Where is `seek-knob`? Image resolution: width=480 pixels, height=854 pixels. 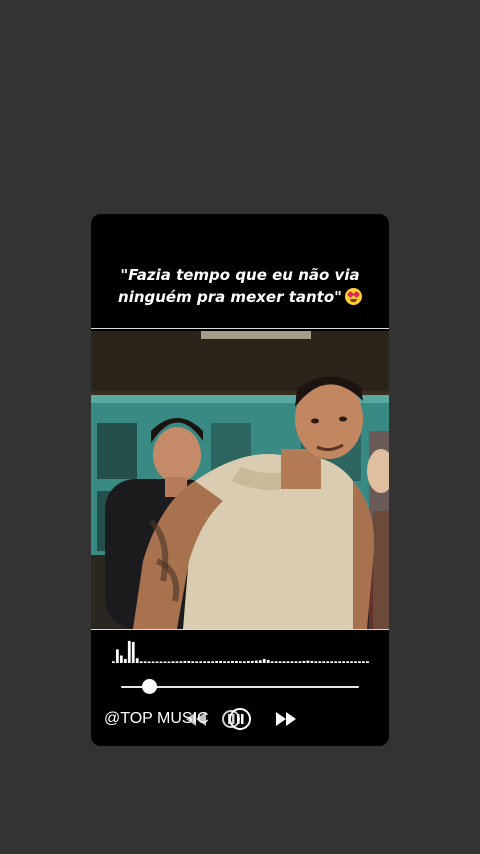
seek-knob is located at coordinates (150, 686).